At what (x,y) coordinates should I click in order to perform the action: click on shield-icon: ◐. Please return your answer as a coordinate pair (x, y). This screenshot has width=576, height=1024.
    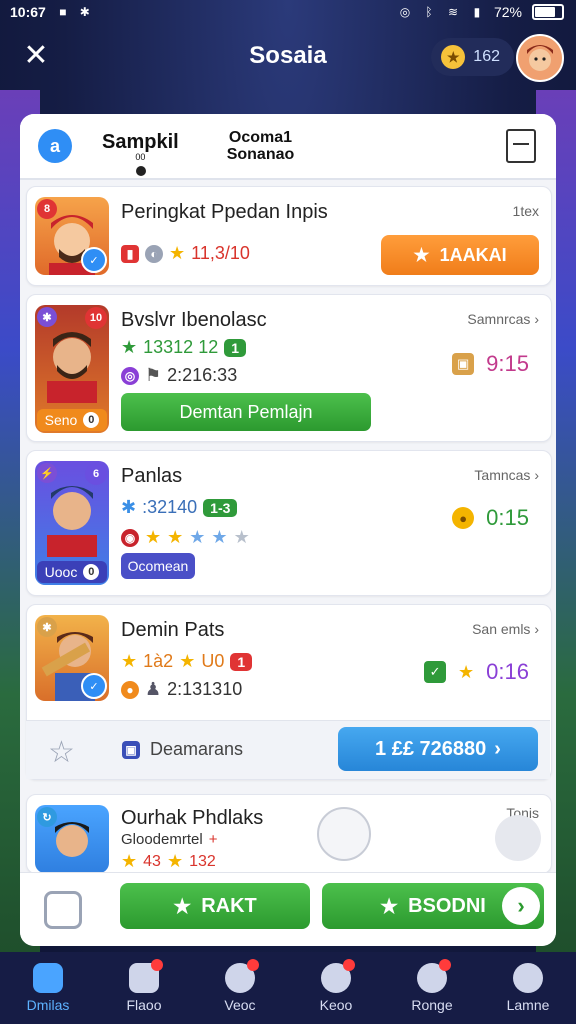
    Looking at the image, I should click on (154, 253).